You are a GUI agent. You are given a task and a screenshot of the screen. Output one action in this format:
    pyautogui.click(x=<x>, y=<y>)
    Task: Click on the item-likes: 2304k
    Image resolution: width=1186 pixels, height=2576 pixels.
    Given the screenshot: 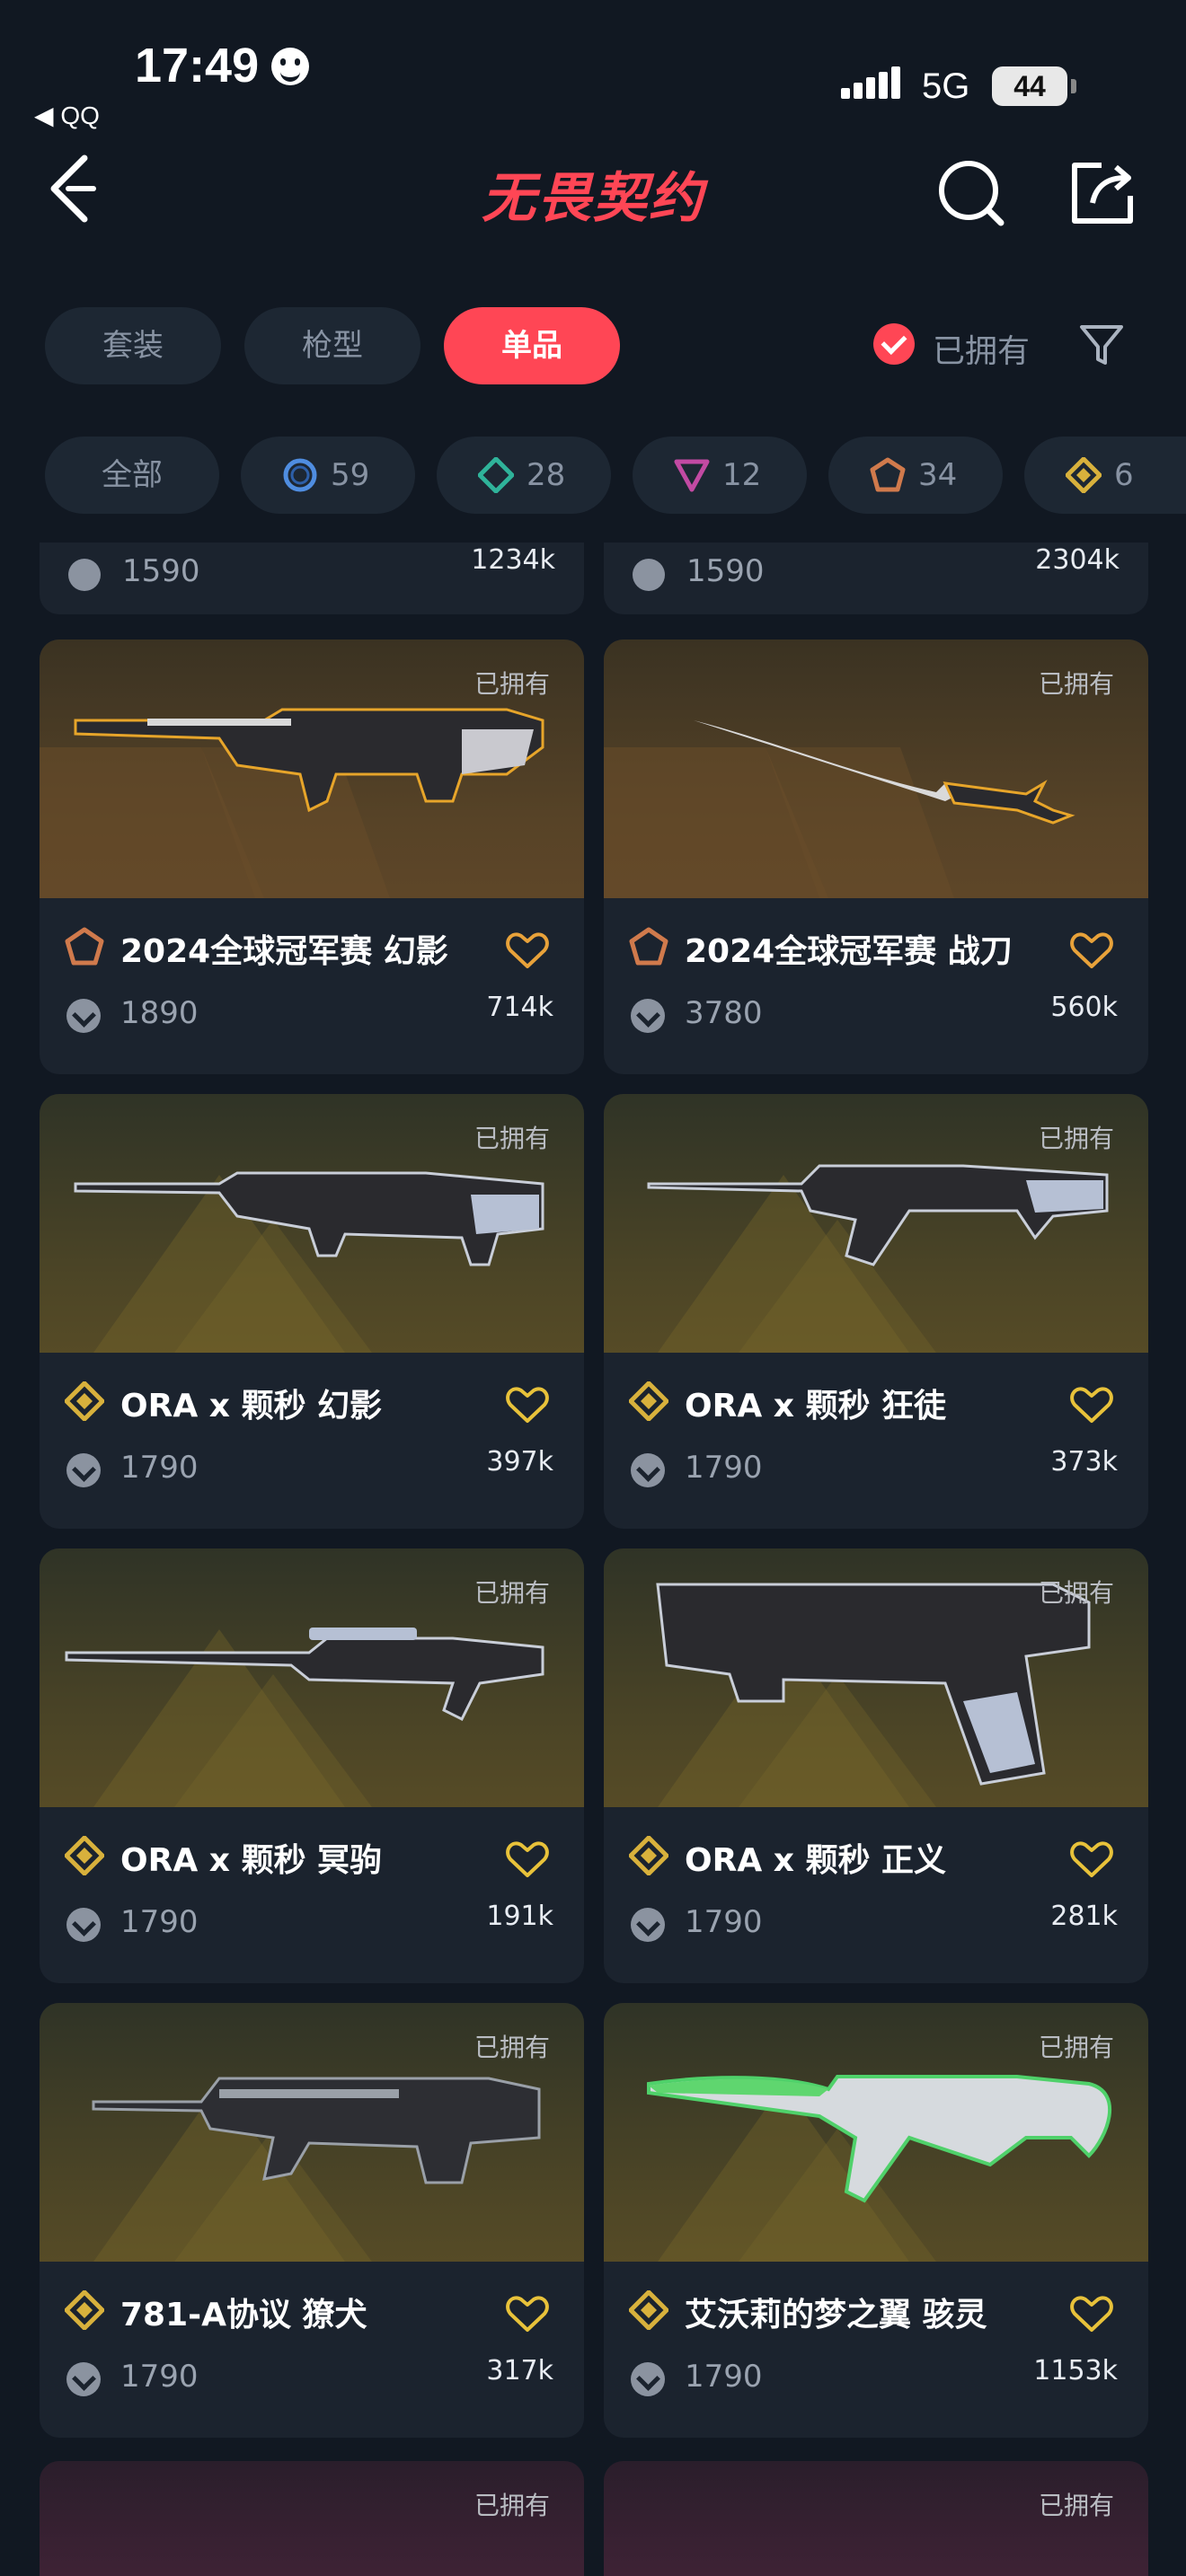 What is the action you would take?
    pyautogui.click(x=1077, y=560)
    